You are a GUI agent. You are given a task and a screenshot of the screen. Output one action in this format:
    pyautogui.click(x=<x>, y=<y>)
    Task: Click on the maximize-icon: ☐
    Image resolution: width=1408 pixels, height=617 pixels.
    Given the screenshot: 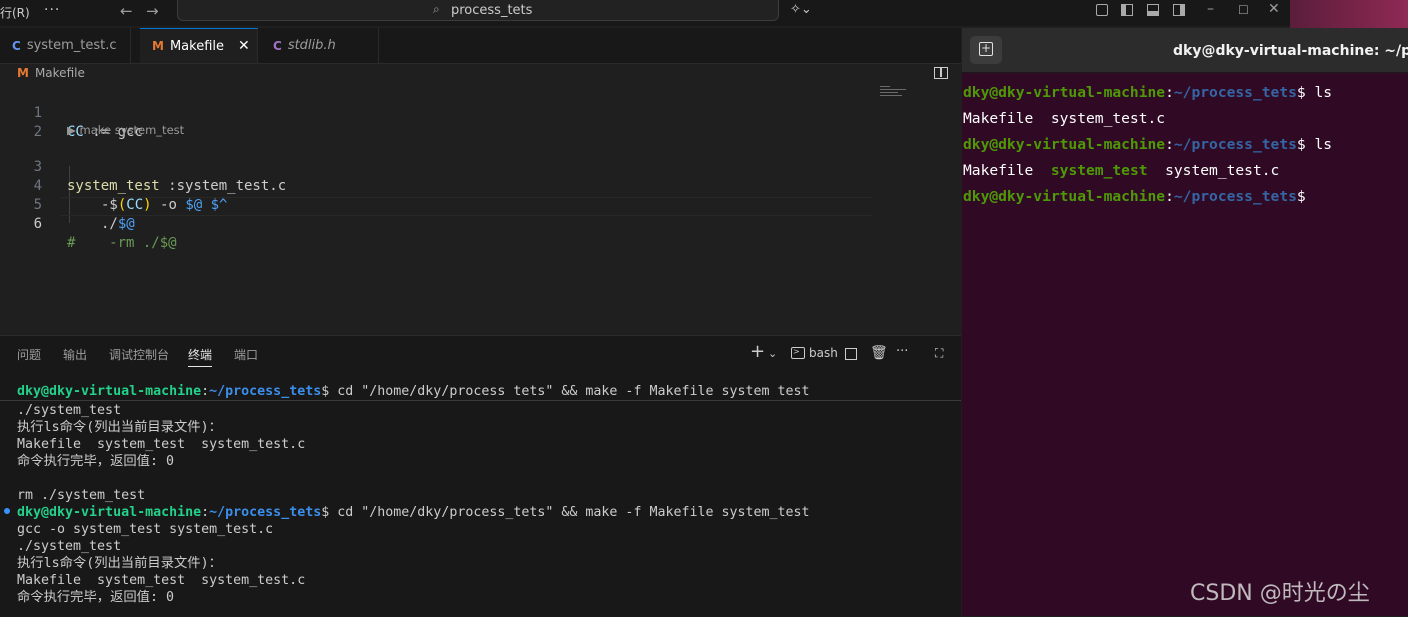 What is the action you would take?
    pyautogui.click(x=1243, y=10)
    